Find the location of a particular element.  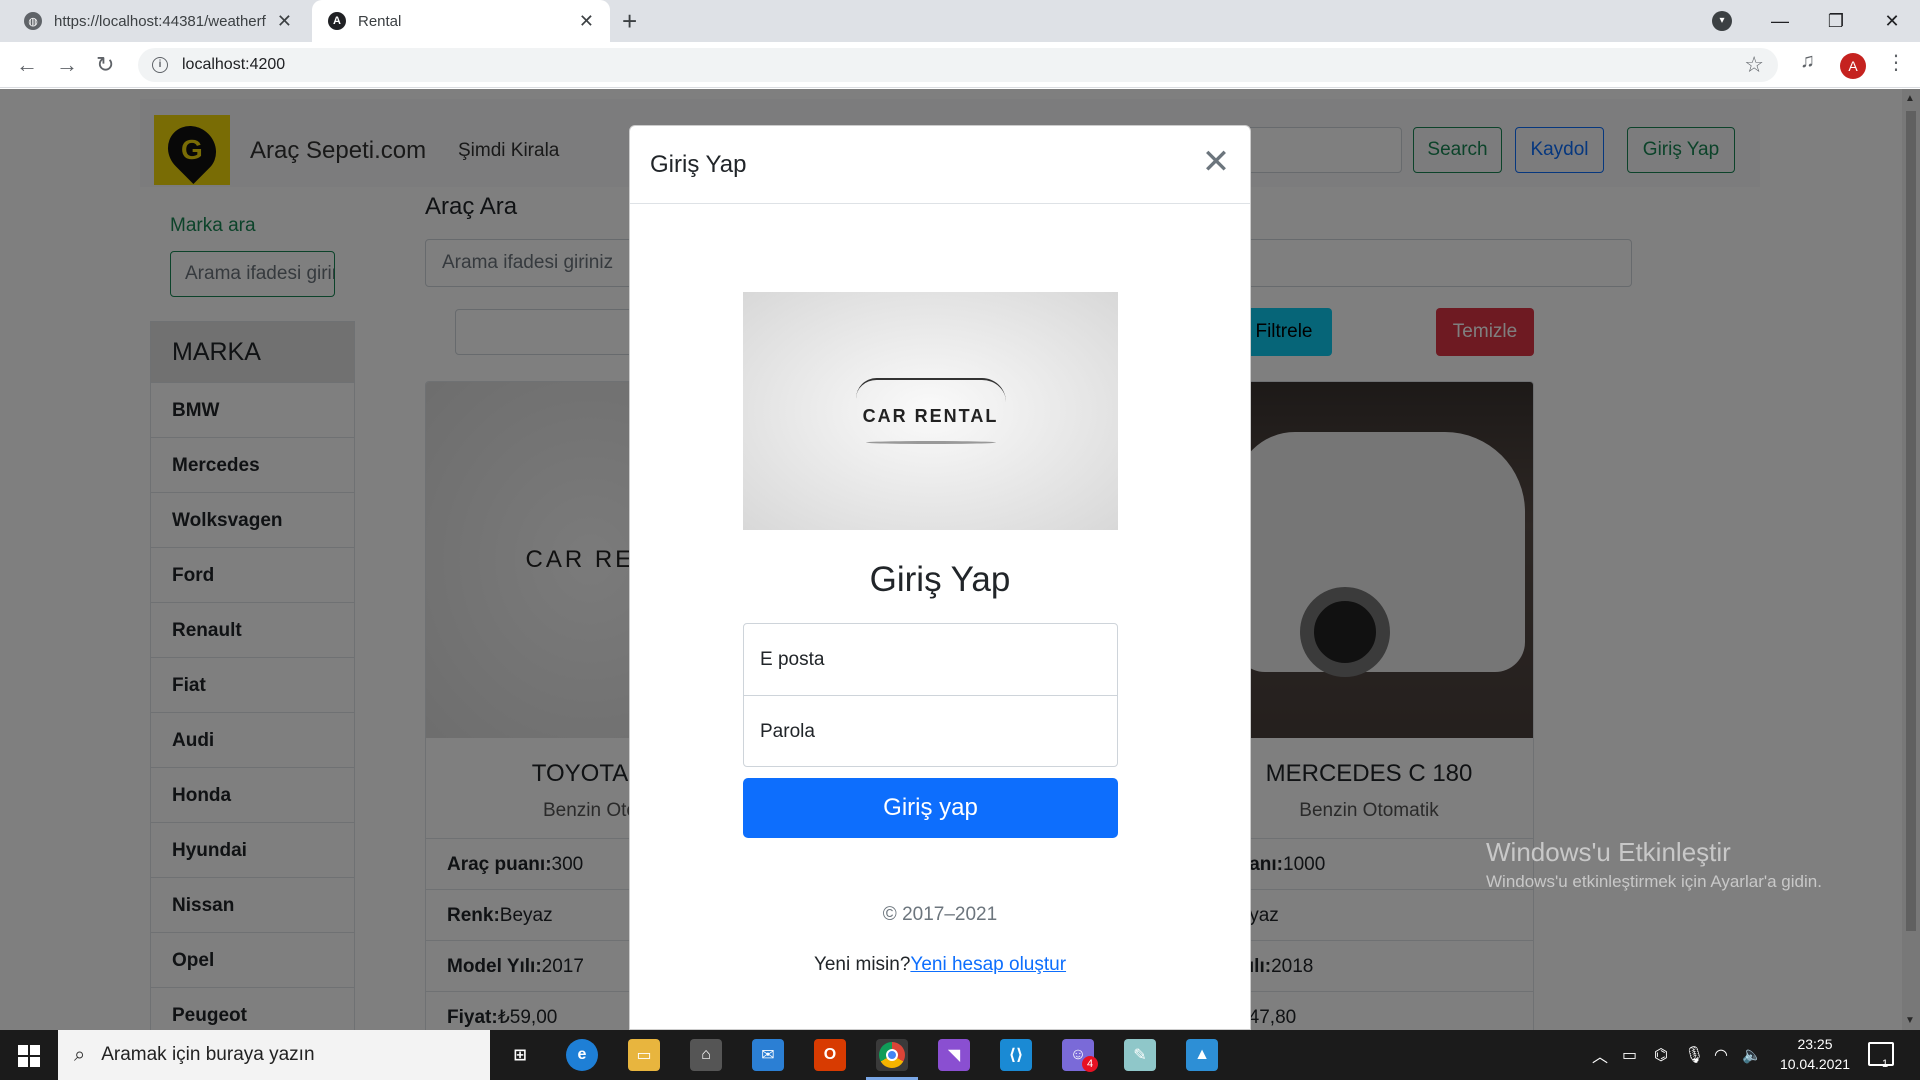

password-field: Parola is located at coordinates (930, 730).